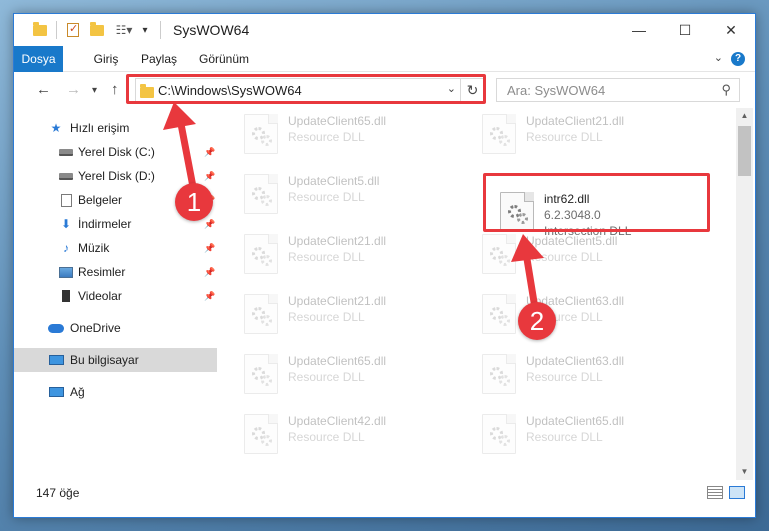 The width and height of the screenshot is (769, 531). What do you see at coordinates (537, 321) in the screenshot?
I see `callout-badge-2: 2` at bounding box center [537, 321].